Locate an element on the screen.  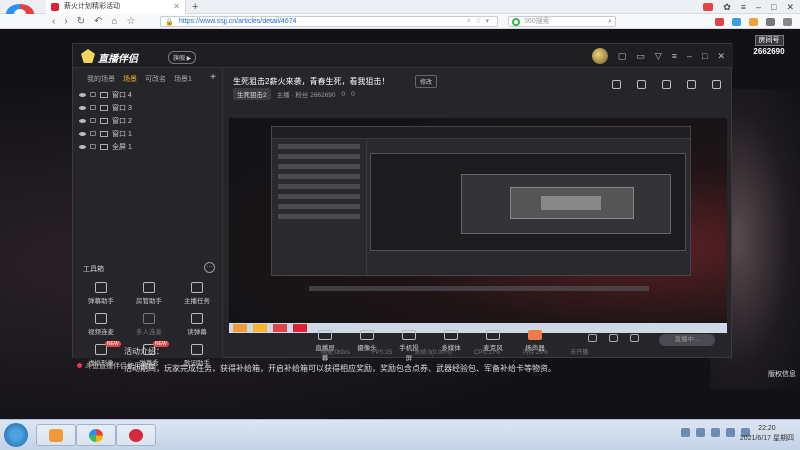
version-badge: 旗舰 ▶ is located at coordinates (182, 57).